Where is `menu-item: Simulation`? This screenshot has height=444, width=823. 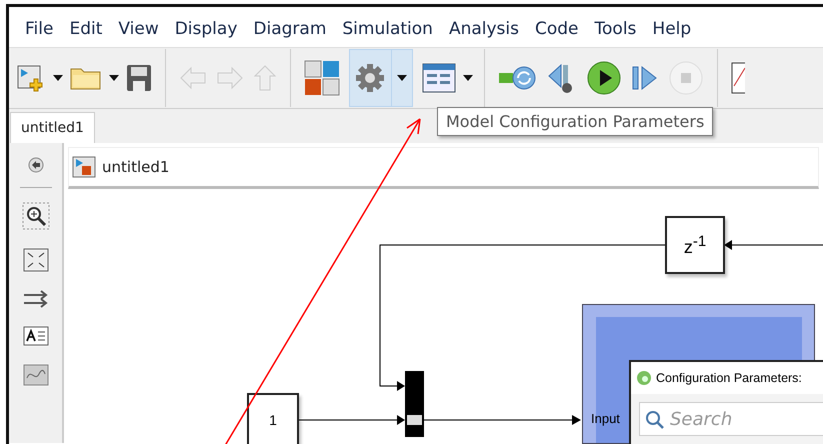
menu-item: Simulation is located at coordinates (387, 27).